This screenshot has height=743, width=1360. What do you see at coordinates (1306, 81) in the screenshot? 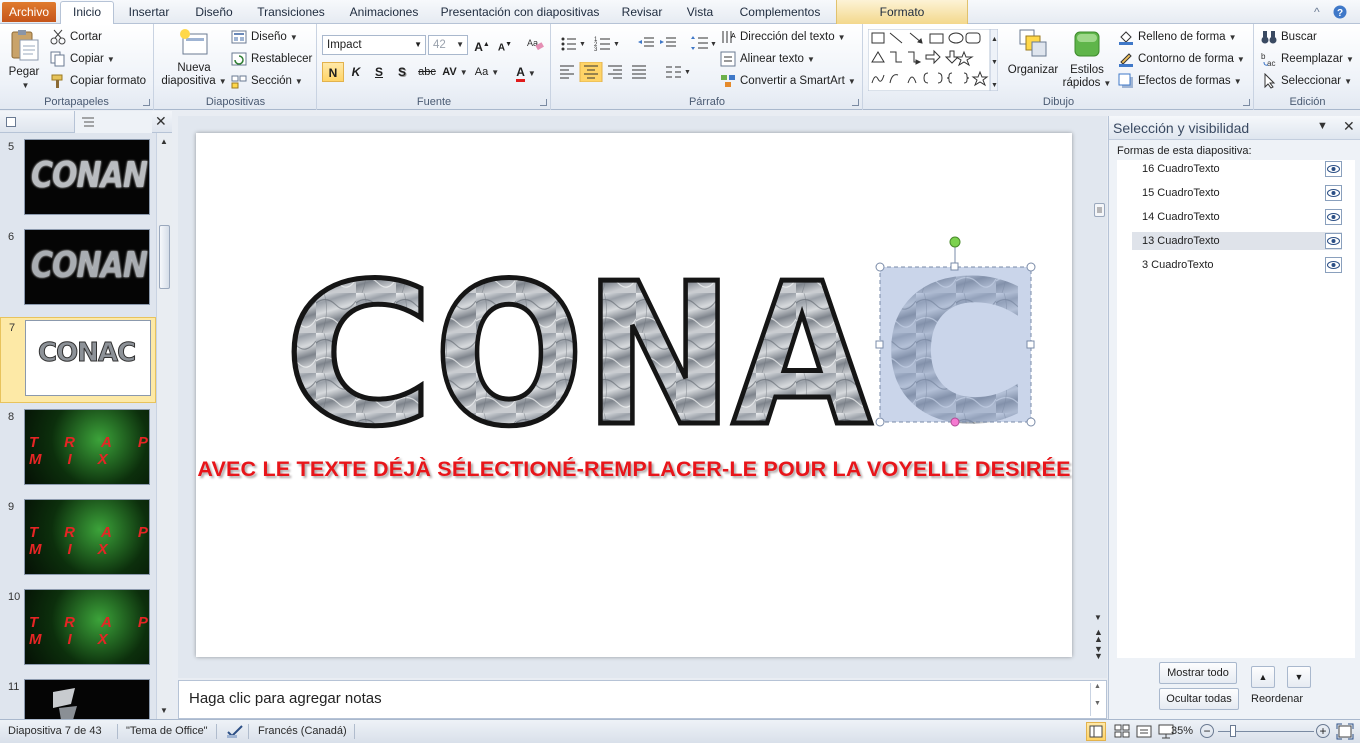
I see `select-button: Seleccionar ▼` at bounding box center [1306, 81].